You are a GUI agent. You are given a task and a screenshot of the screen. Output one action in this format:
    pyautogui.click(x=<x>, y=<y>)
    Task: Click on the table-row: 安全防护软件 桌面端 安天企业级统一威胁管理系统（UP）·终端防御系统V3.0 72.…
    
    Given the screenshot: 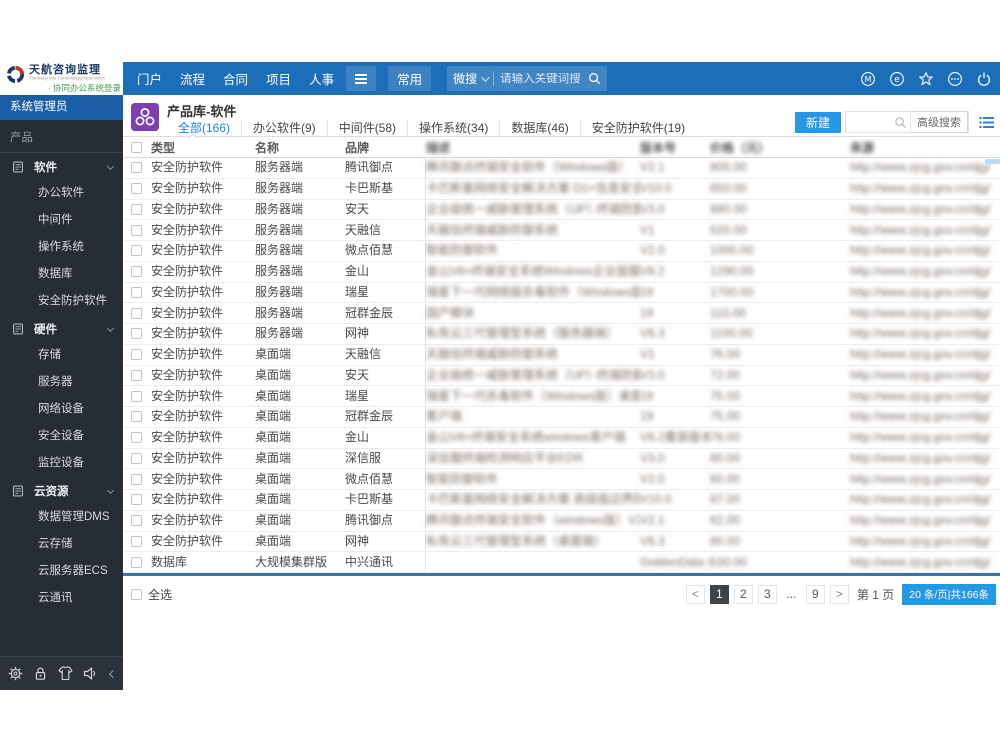 What is the action you would take?
    pyautogui.click(x=561, y=376)
    